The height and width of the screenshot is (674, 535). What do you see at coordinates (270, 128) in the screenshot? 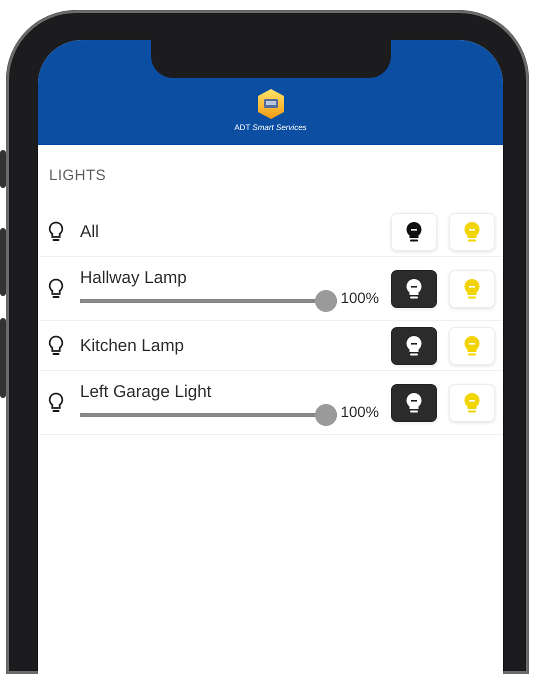
I see `app-title: ADT Smart Services` at bounding box center [270, 128].